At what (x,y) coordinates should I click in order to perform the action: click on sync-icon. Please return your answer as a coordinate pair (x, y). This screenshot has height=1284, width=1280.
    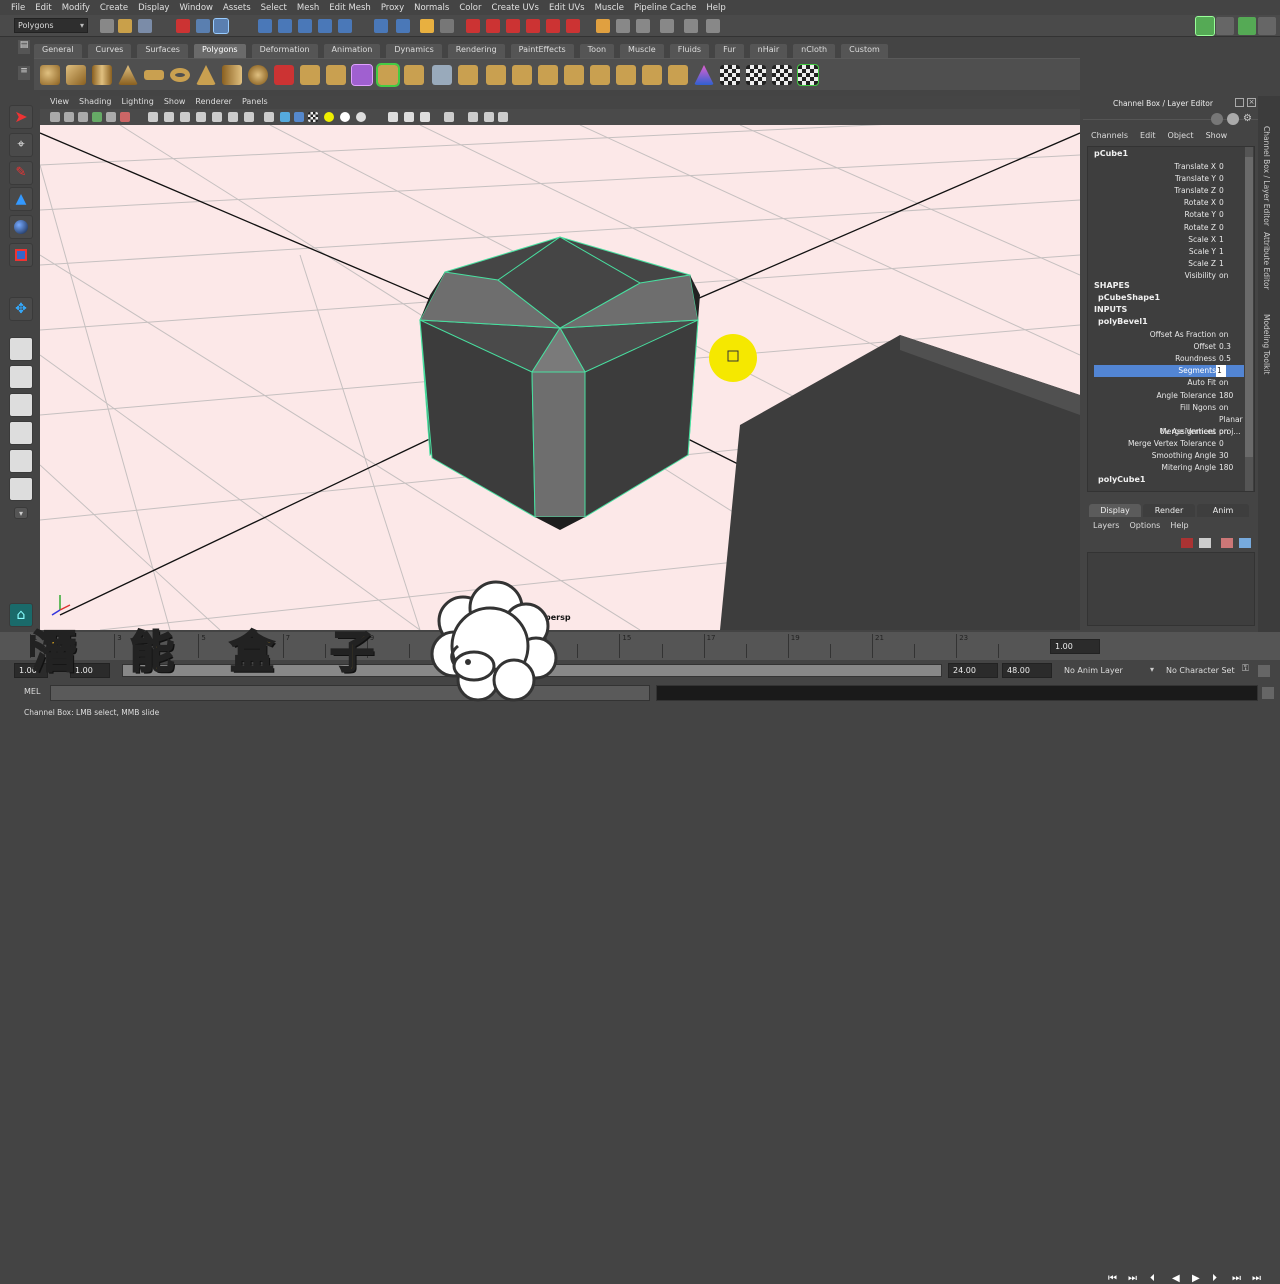
    Looking at the image, I should click on (489, 117).